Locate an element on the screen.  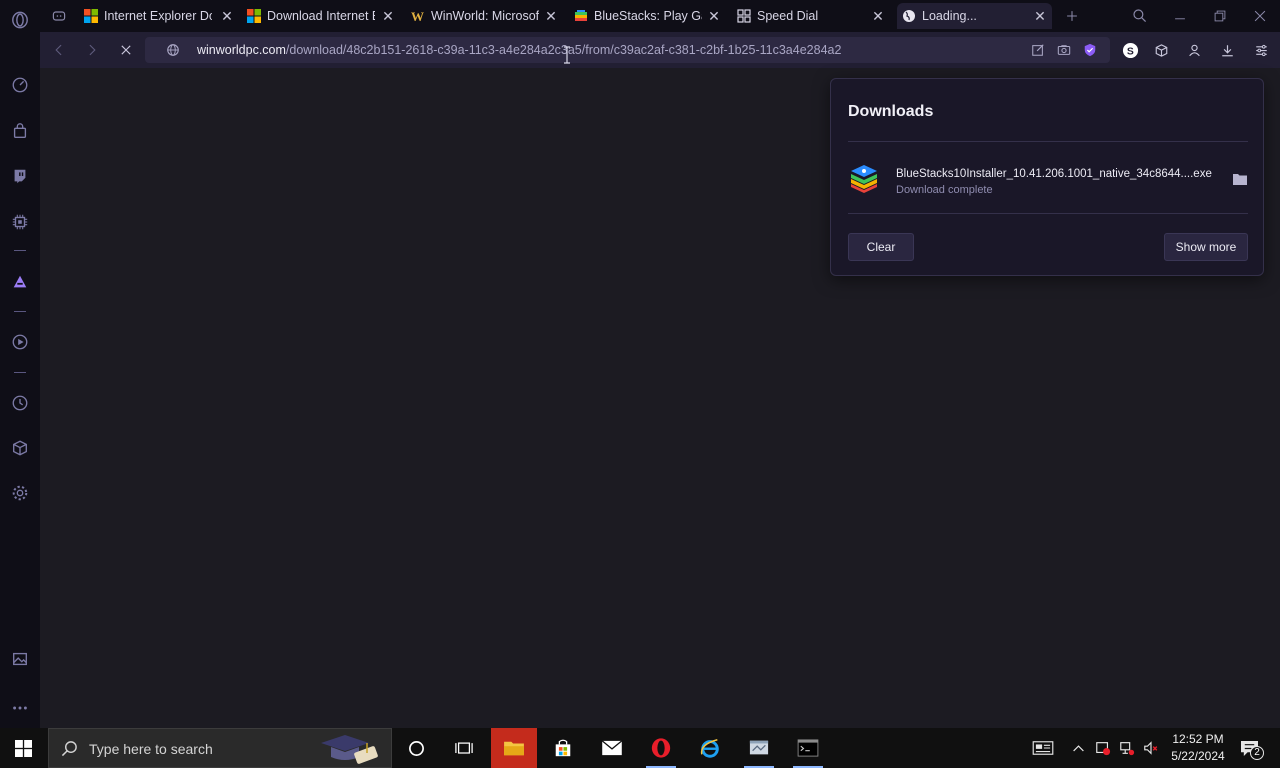
clear-button: Clear is located at coordinates (881, 247).